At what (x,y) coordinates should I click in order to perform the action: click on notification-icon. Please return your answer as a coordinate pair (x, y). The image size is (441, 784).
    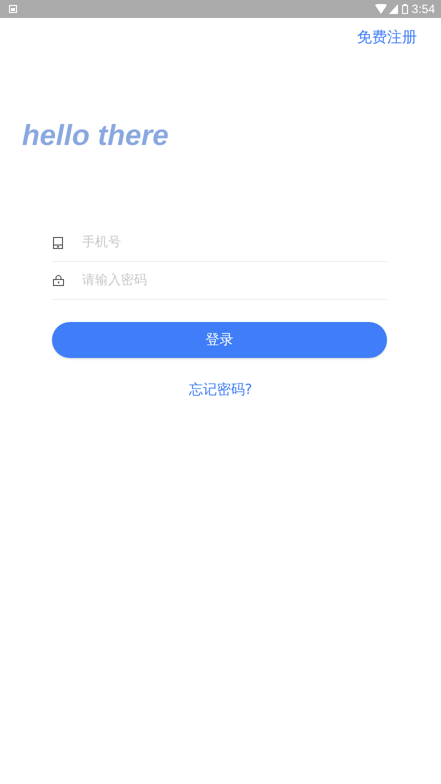
    Looking at the image, I should click on (13, 9).